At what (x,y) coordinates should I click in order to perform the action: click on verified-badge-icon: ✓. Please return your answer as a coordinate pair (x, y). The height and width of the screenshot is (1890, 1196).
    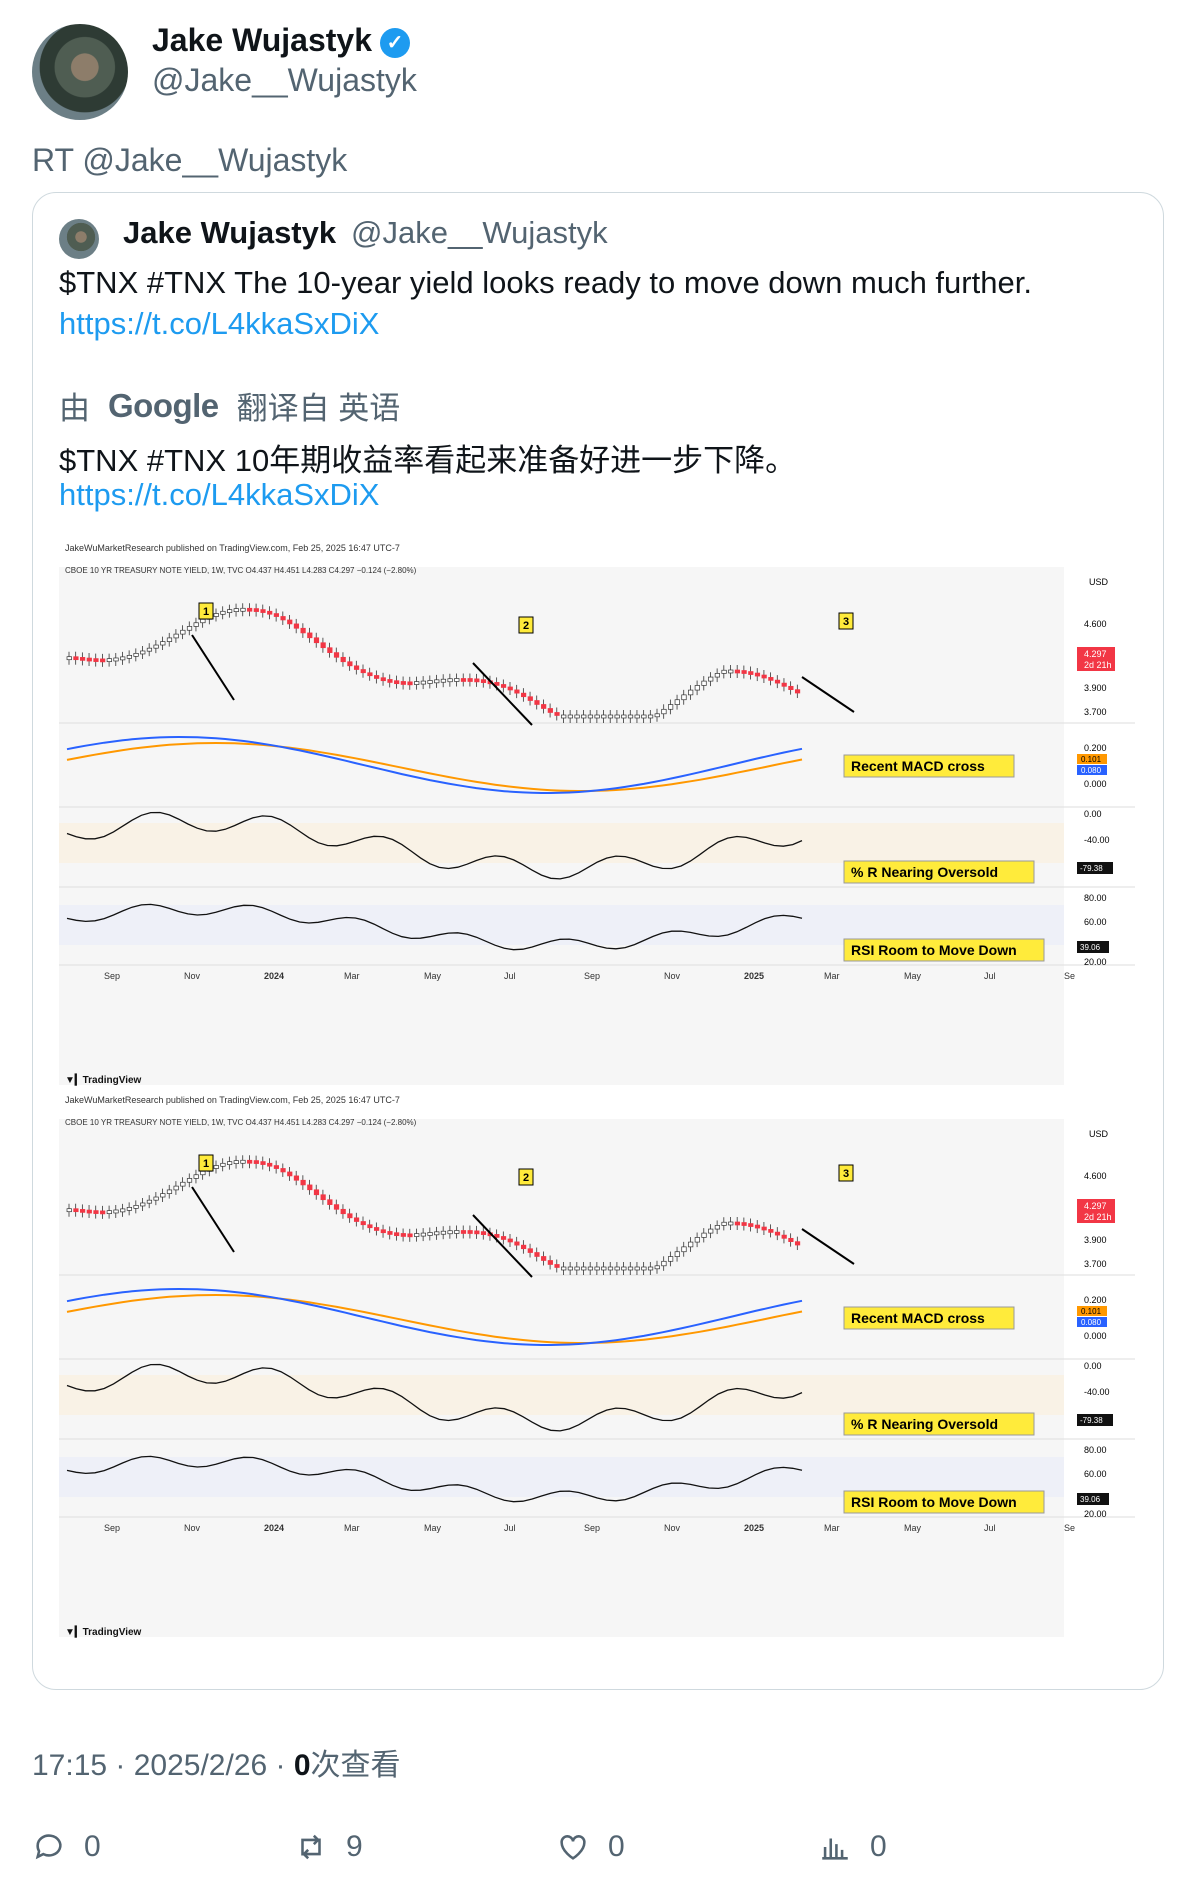
    Looking at the image, I should click on (395, 43).